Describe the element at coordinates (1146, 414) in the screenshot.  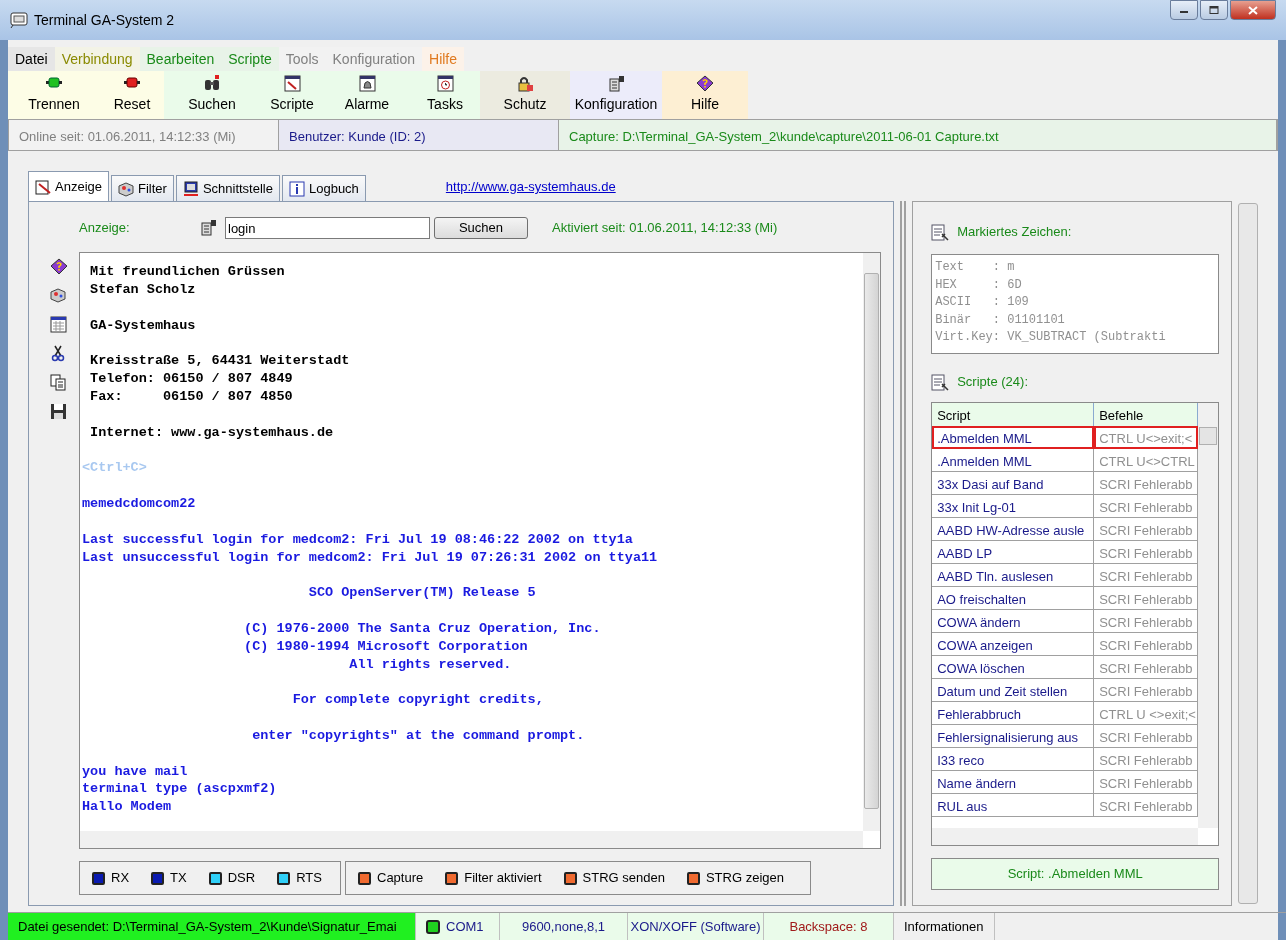
I see `column-header: Befehle` at that location.